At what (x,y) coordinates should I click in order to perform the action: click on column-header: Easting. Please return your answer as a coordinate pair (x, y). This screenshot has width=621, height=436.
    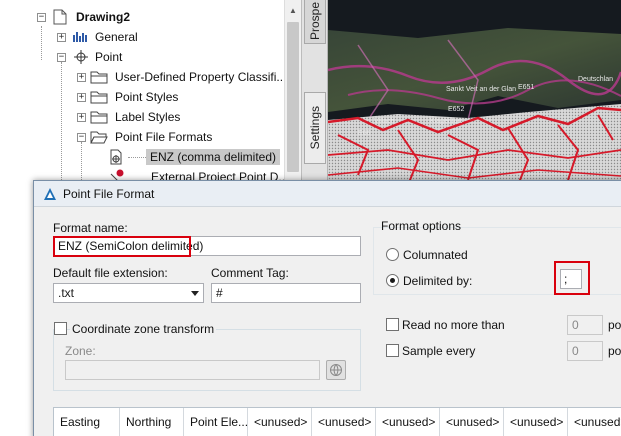
    Looking at the image, I should click on (87, 422).